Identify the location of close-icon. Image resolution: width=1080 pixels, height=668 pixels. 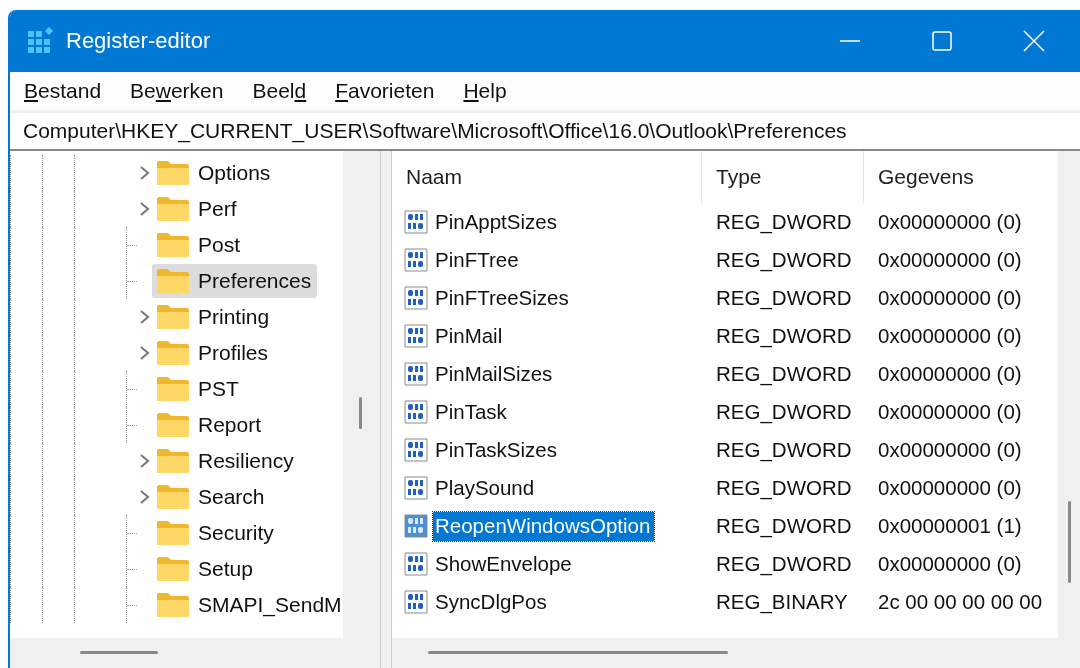
(1034, 41).